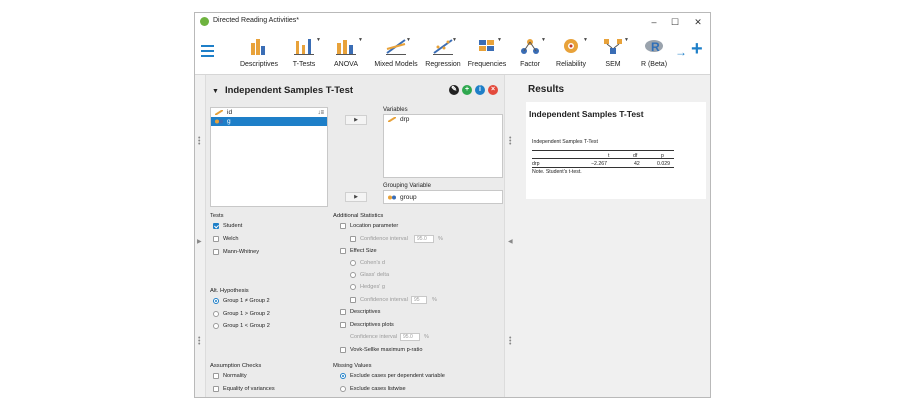 This screenshot has width=905, height=407. I want to click on mixed-models-icon, so click(396, 47).